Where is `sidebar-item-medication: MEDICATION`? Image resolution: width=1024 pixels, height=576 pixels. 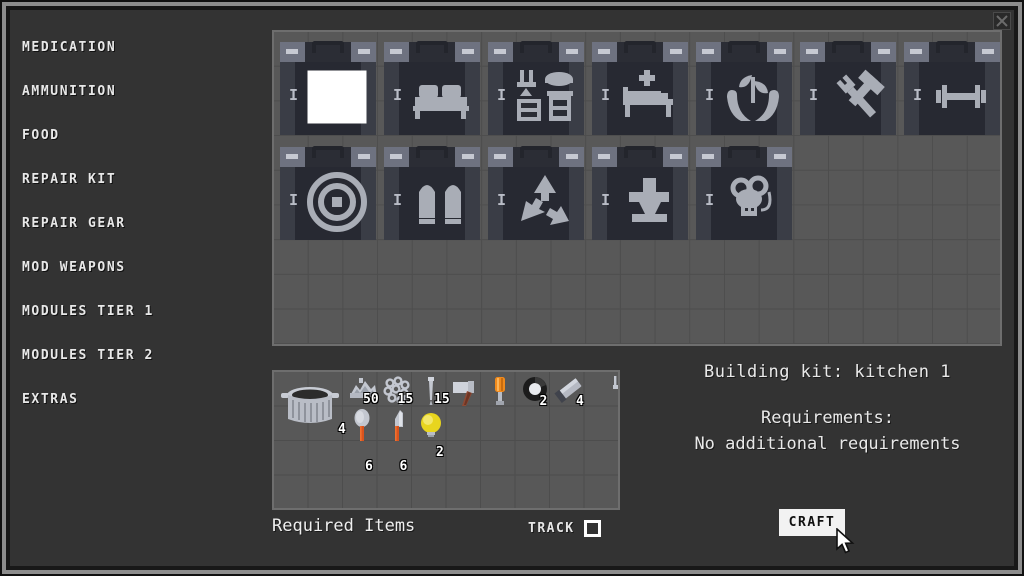
sidebar-item-medication: MEDICATION is located at coordinates (142, 48).